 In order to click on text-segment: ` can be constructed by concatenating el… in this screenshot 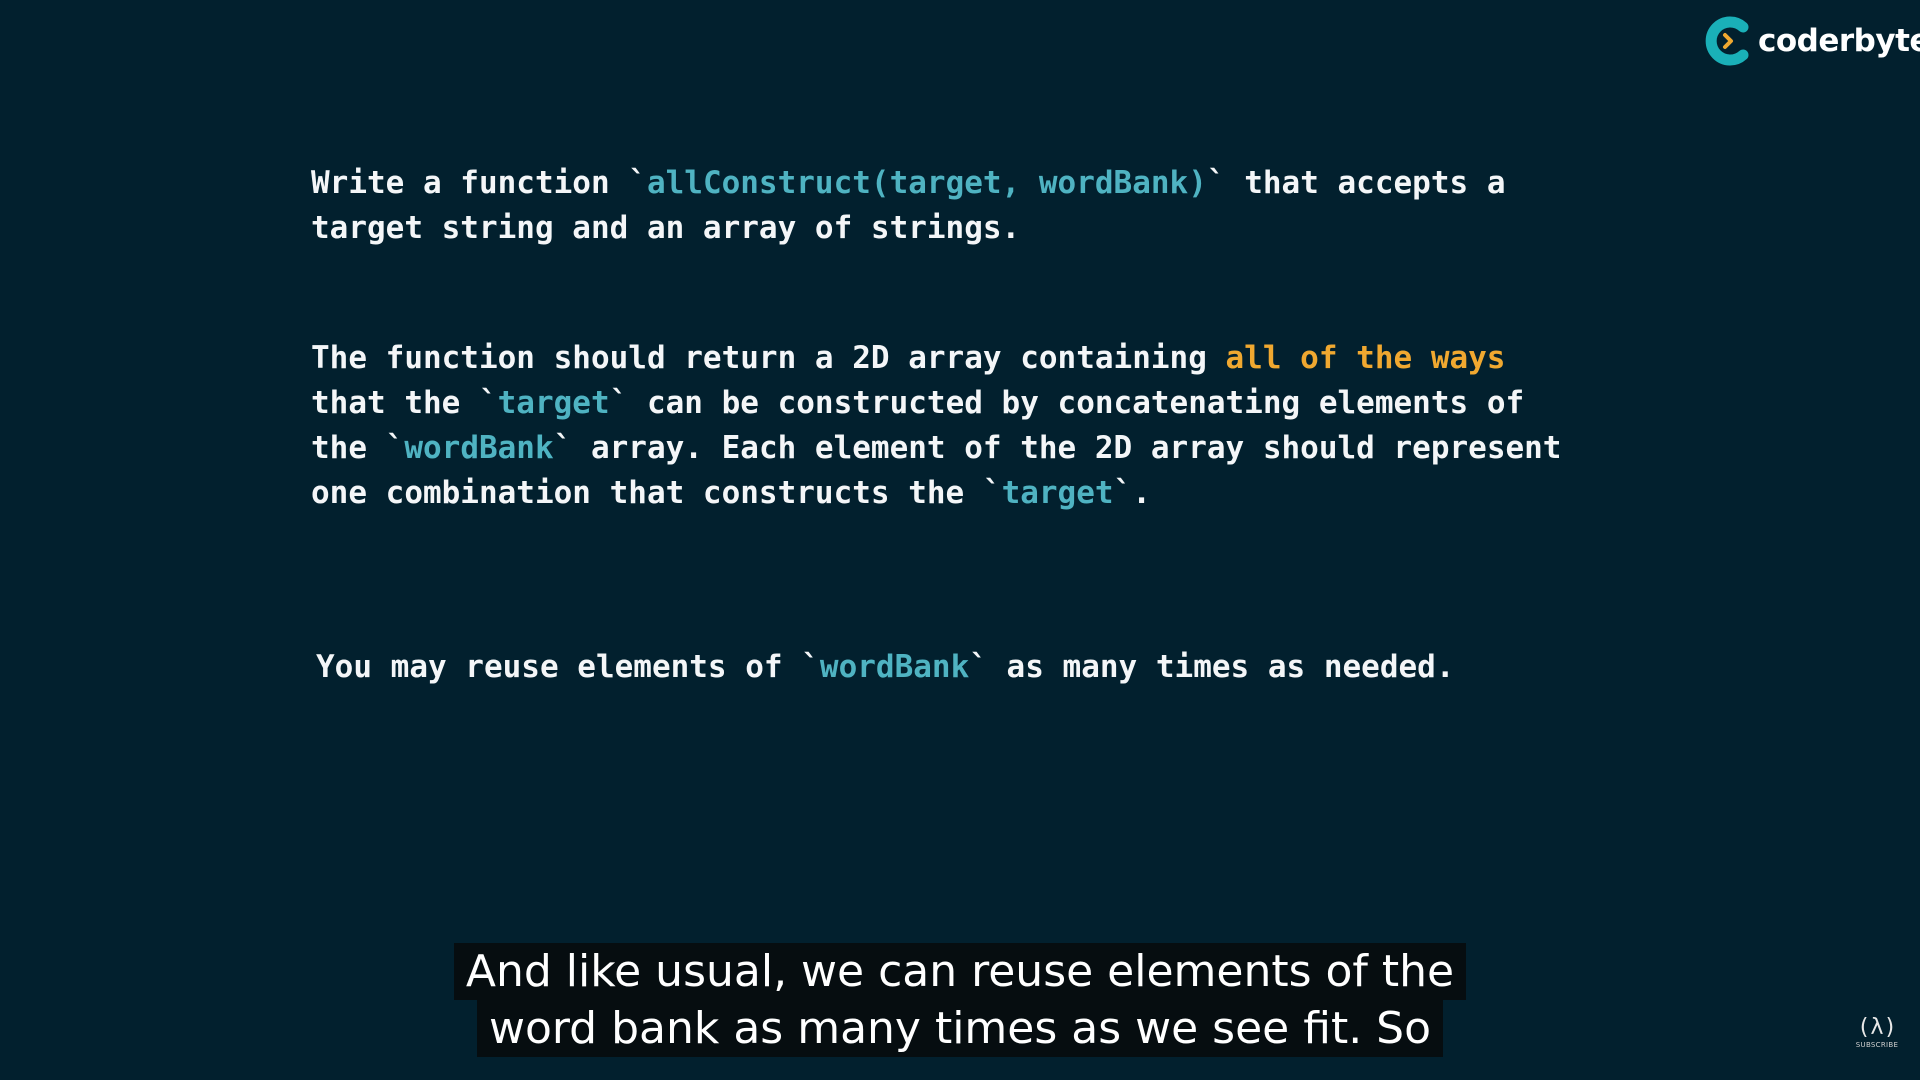, I will do `click(1067, 403)`.